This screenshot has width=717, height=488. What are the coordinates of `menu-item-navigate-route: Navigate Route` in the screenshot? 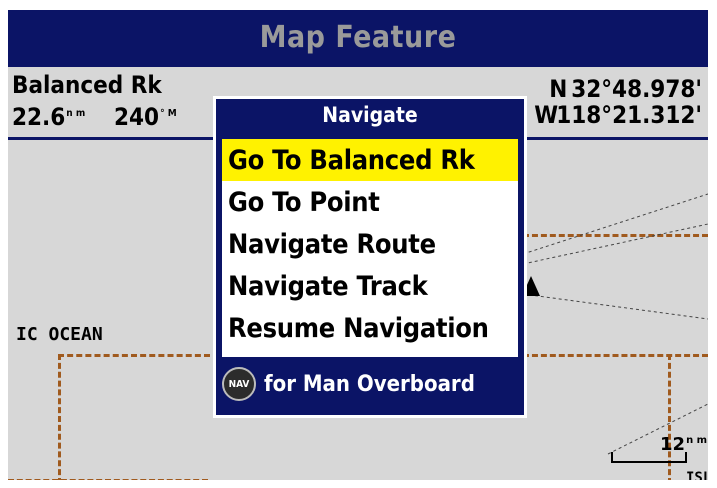 It's located at (370, 244).